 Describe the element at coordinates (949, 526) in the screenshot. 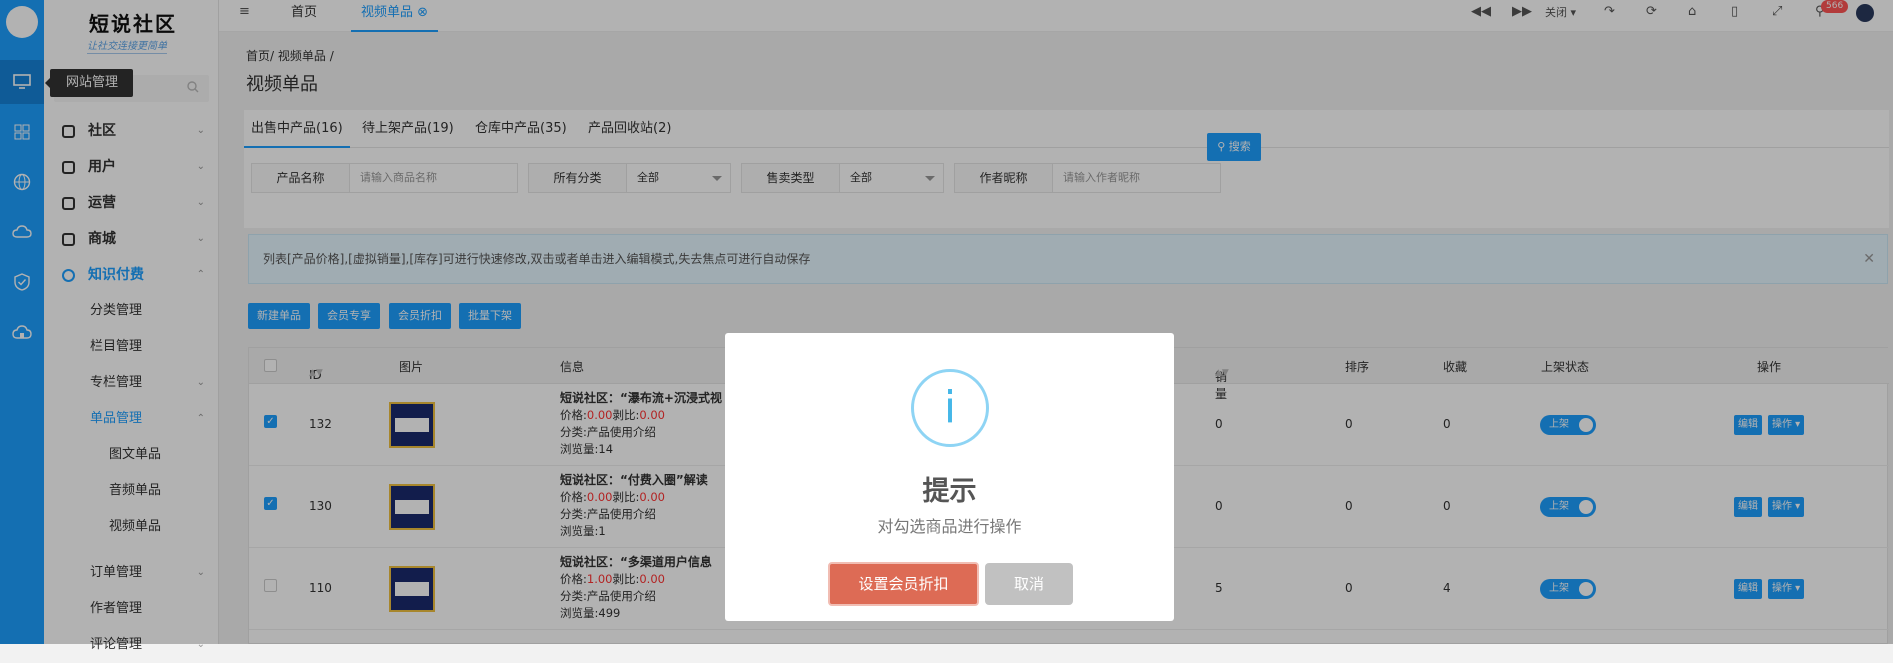

I see `dialog-message: 对勾选商品进行操作` at that location.